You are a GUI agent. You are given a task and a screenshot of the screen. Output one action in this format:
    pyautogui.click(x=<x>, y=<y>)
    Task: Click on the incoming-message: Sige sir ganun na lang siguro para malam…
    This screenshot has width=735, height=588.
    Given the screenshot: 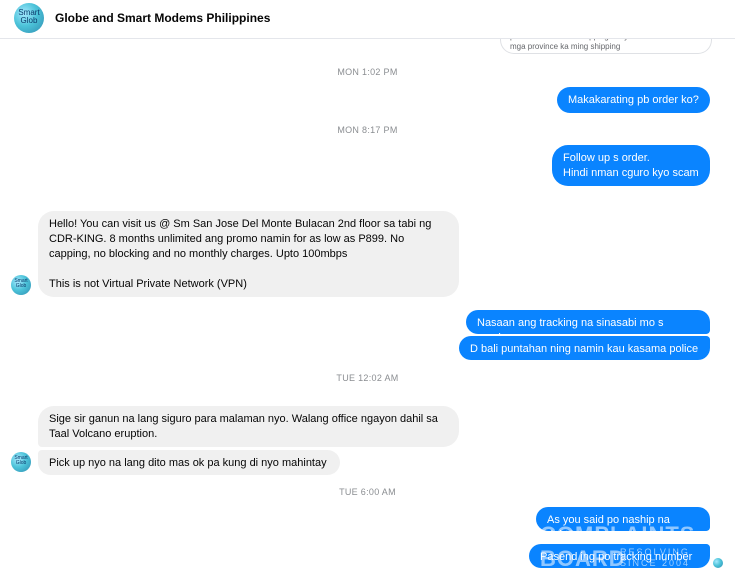 What is the action you would take?
    pyautogui.click(x=248, y=426)
    